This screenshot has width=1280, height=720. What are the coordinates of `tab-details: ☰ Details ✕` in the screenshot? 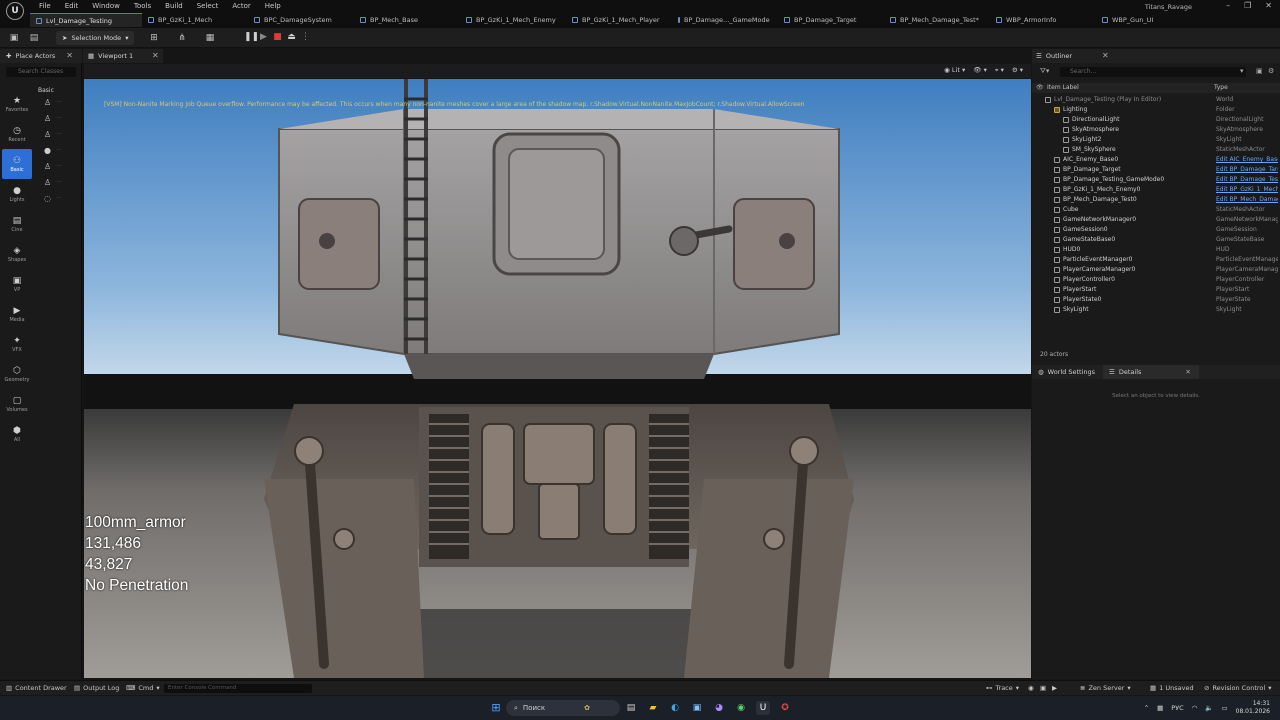 It's located at (1151, 372).